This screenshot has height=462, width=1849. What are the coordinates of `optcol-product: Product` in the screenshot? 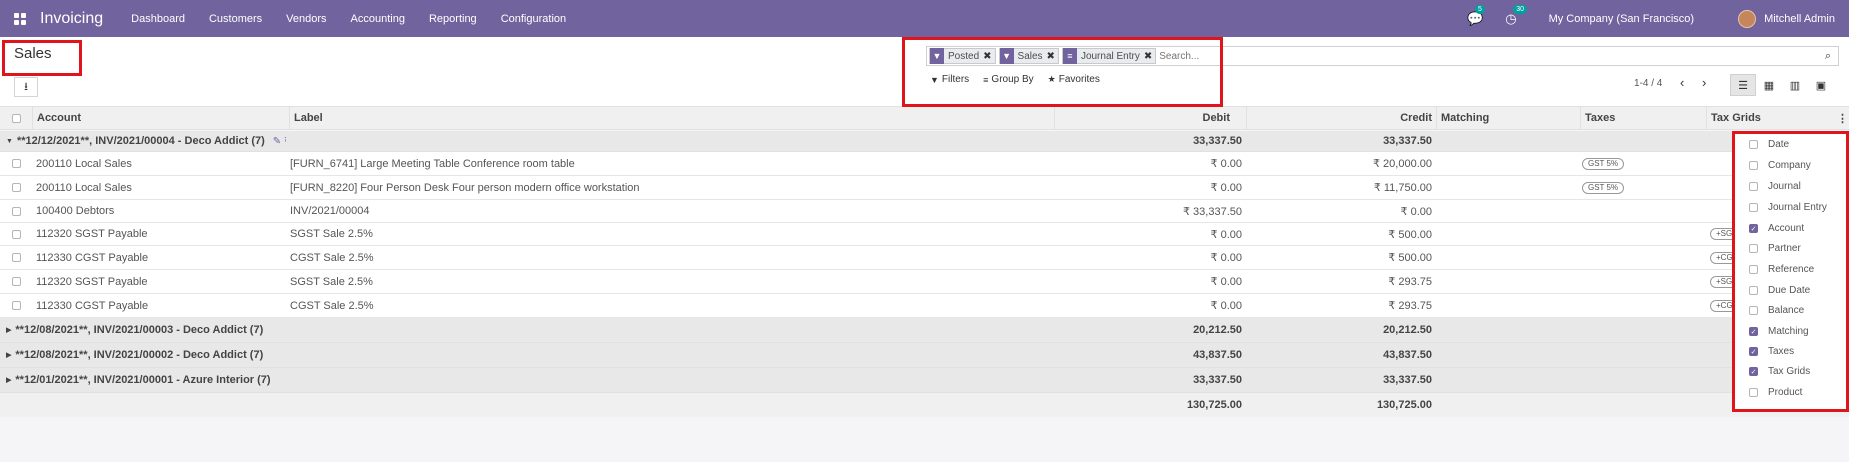 It's located at (1775, 392).